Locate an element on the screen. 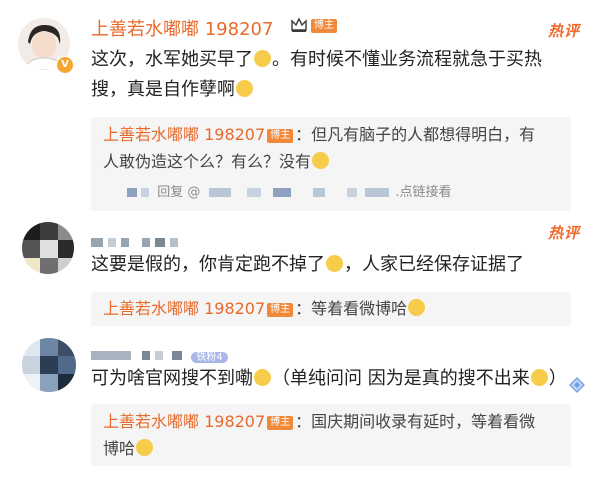 This screenshot has width=600, height=478. comment3-reply-text-2: 博哈 is located at coordinates (119, 448).